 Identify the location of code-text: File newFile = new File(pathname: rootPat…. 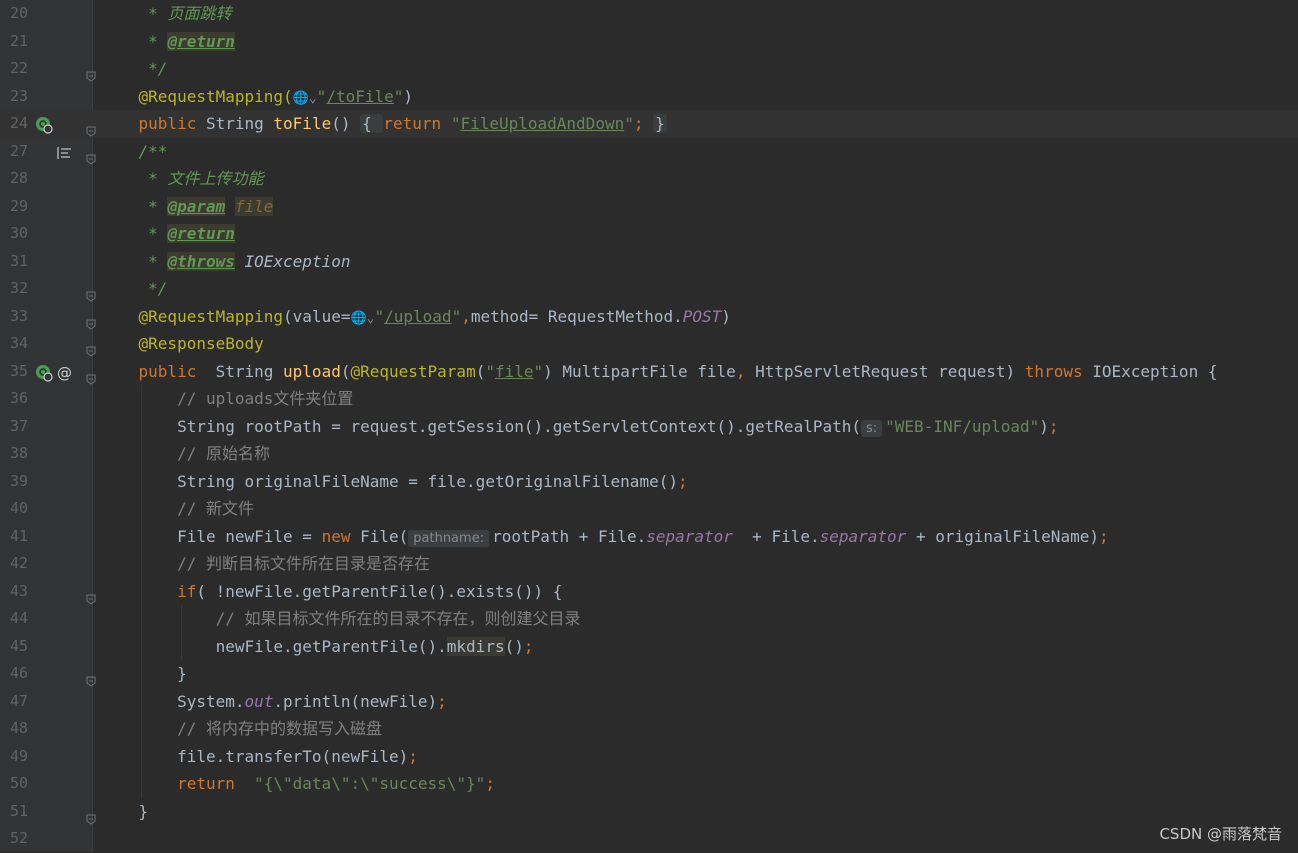
(604, 538).